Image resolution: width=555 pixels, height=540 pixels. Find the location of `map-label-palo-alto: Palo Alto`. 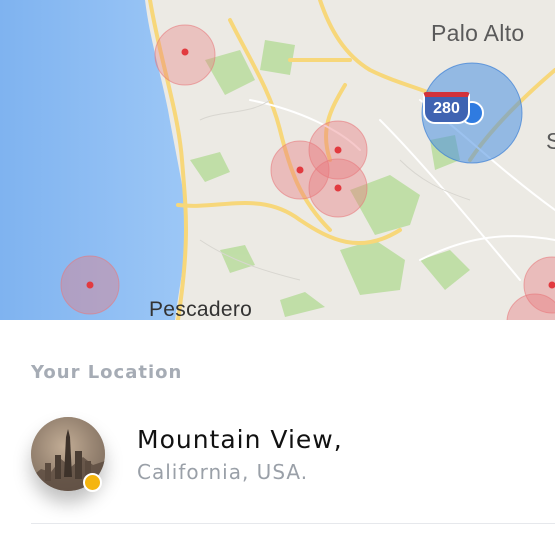

map-label-palo-alto: Palo Alto is located at coordinates (478, 33).